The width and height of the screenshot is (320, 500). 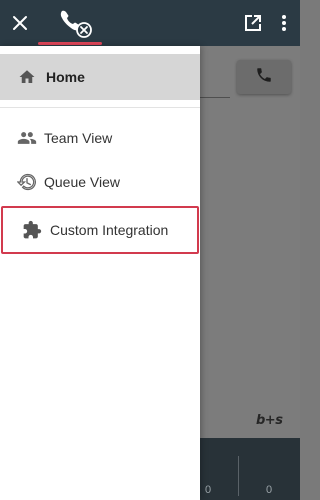 I want to click on nav-item-label: Team View, so click(x=78, y=138).